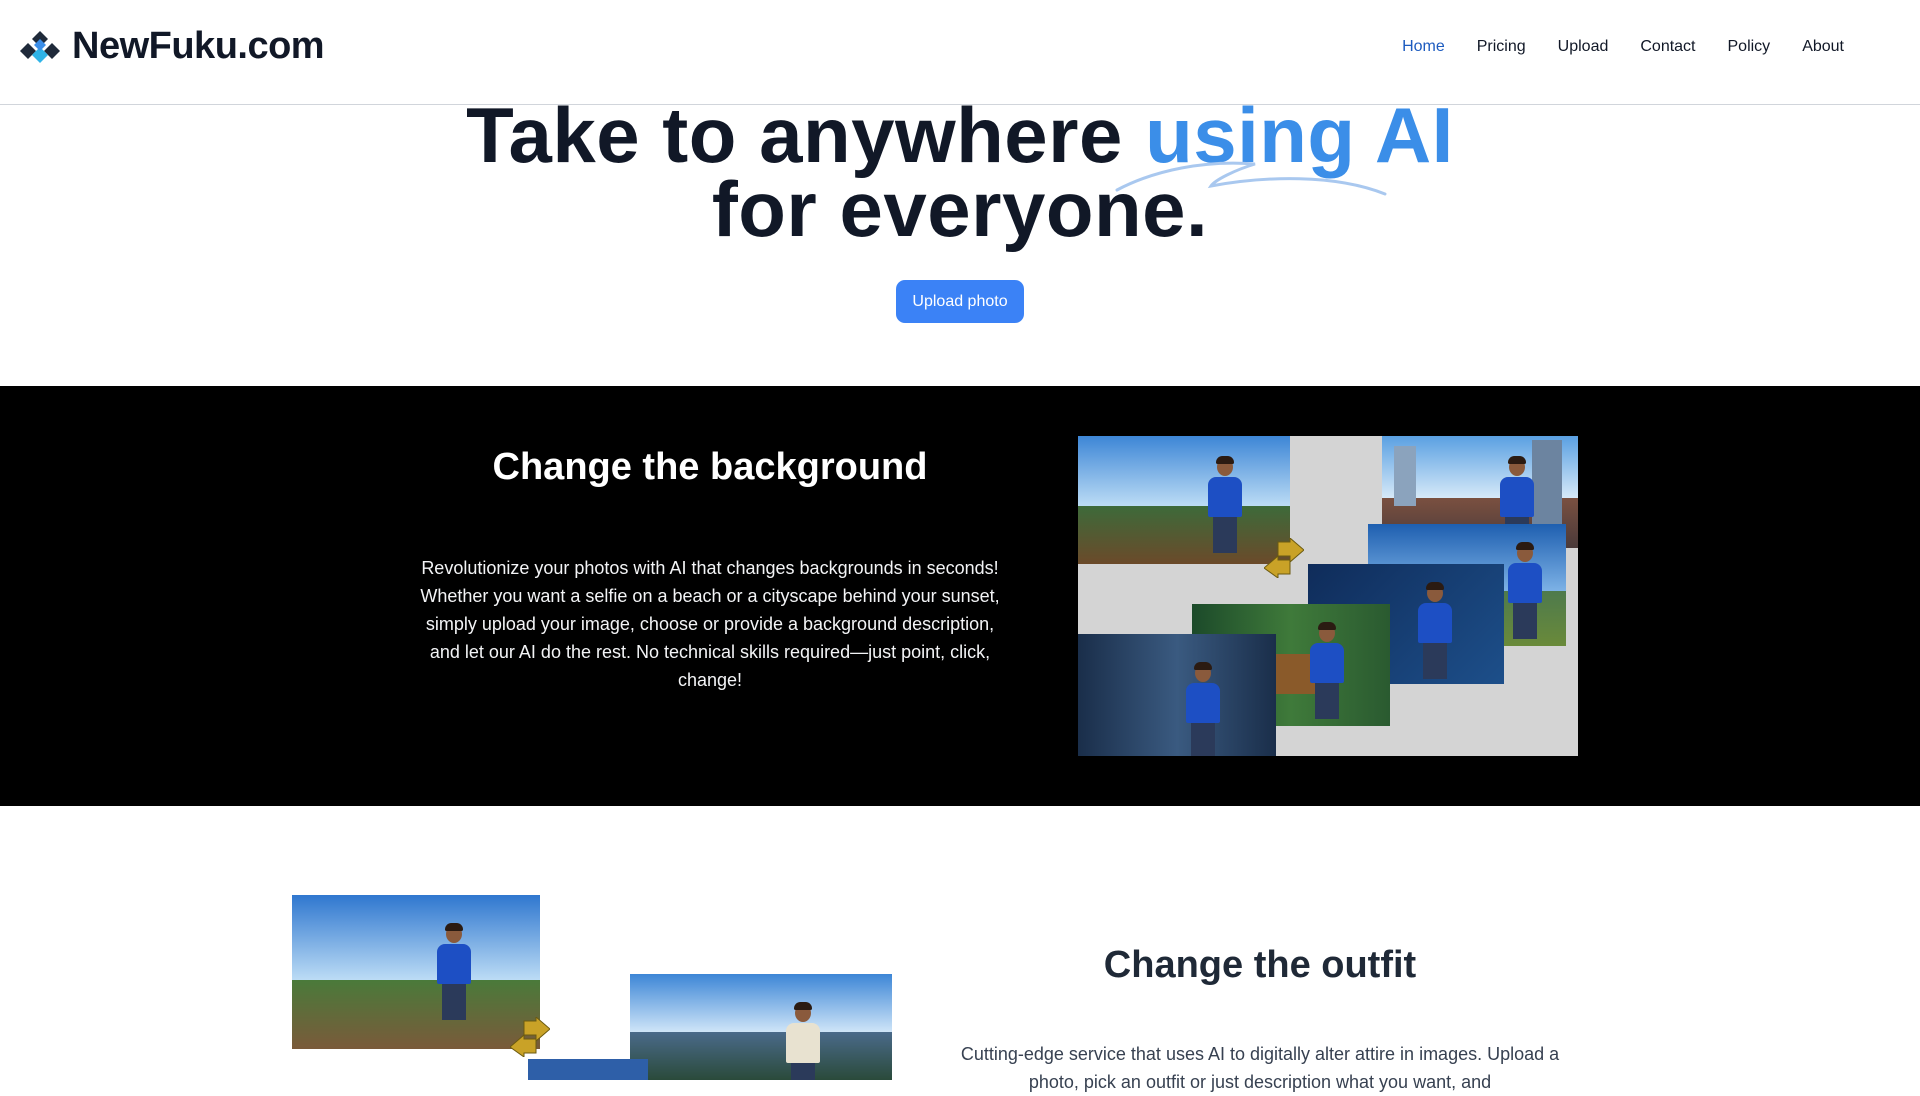  What do you see at coordinates (1667, 47) in the screenshot?
I see `nav-contact: Contact` at bounding box center [1667, 47].